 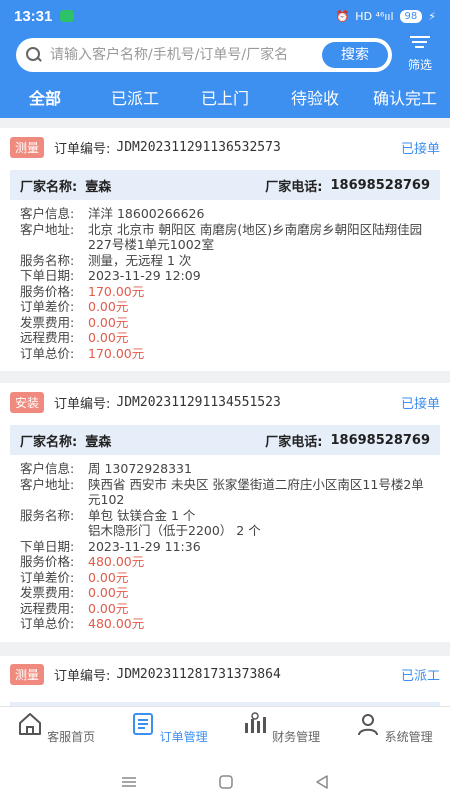 I want to click on tab-pending-acceptance: 待验收, so click(x=315, y=101).